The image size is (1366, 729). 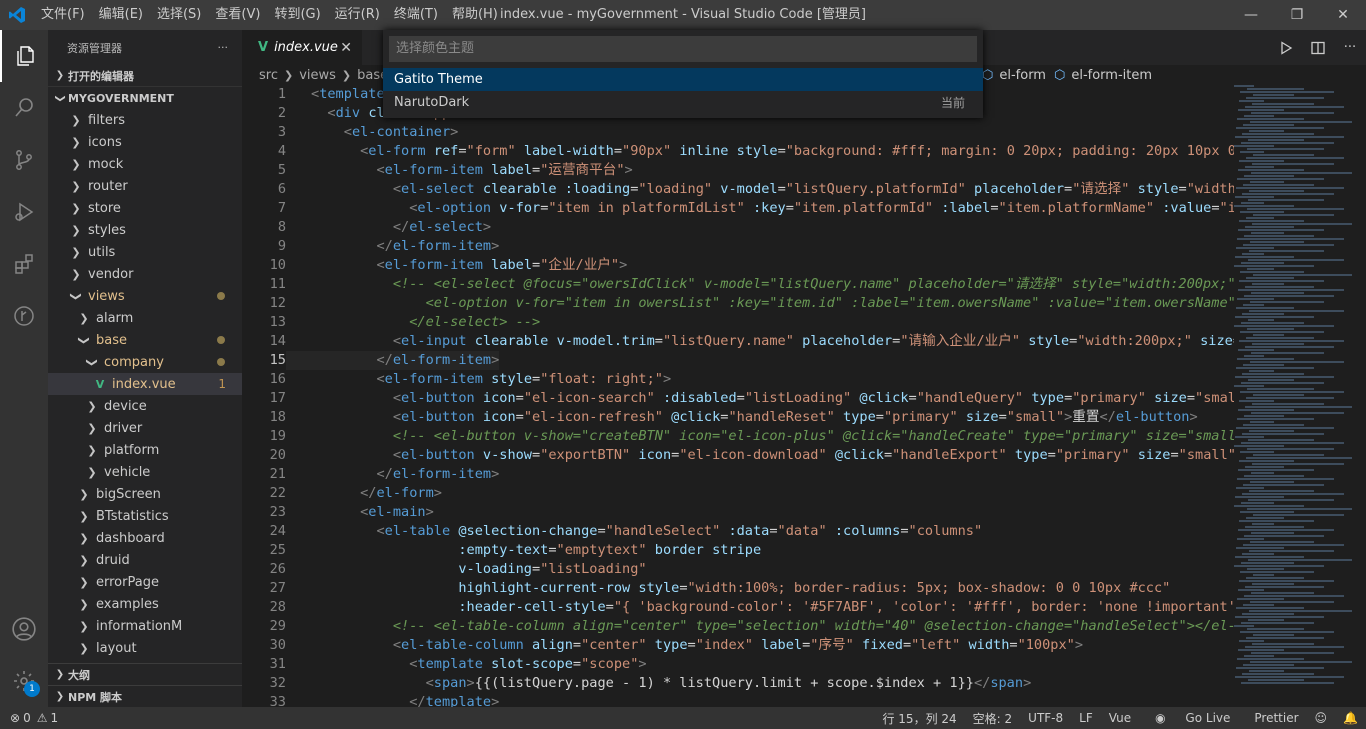 What do you see at coordinates (107, 230) in the screenshot?
I see `tree-item-label: styles` at bounding box center [107, 230].